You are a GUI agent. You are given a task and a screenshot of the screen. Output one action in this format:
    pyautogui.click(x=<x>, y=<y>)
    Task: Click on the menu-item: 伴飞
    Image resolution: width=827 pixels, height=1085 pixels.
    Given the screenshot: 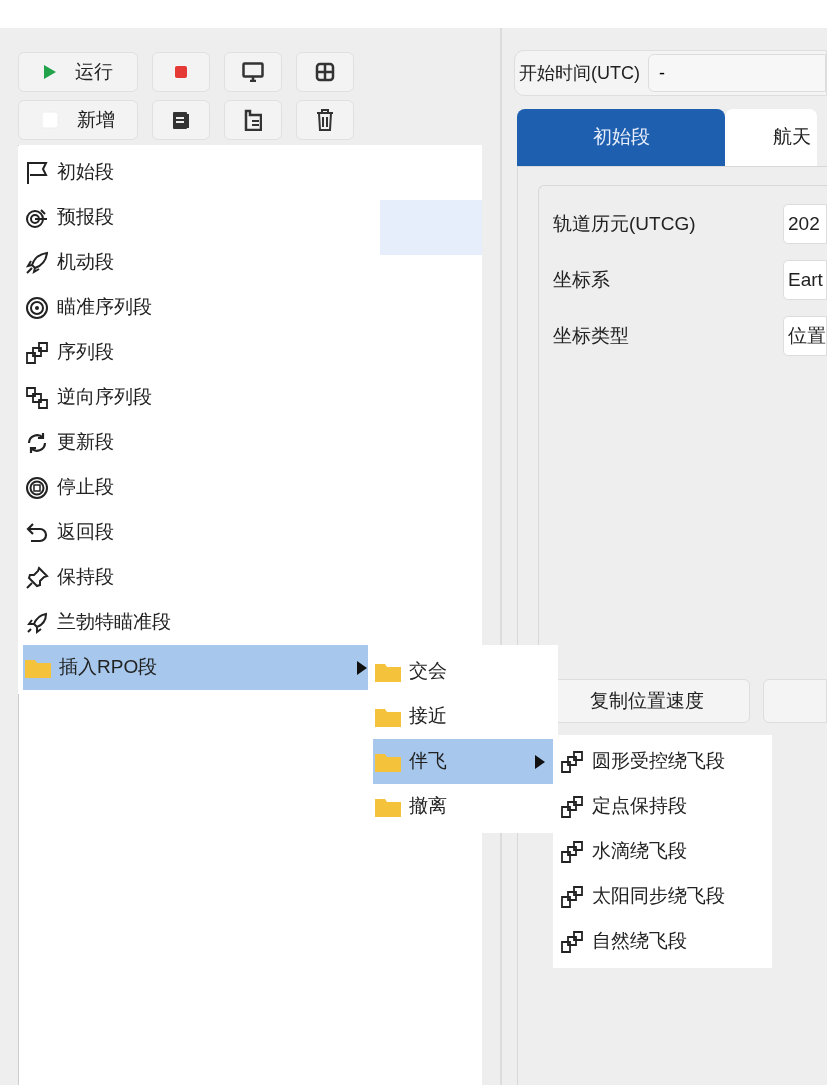 What is the action you would take?
    pyautogui.click(x=463, y=761)
    